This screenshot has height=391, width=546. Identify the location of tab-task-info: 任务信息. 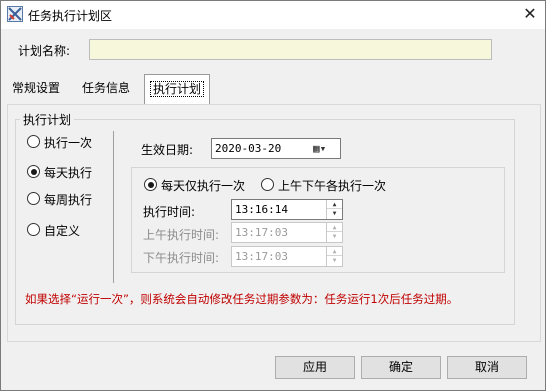
(106, 89).